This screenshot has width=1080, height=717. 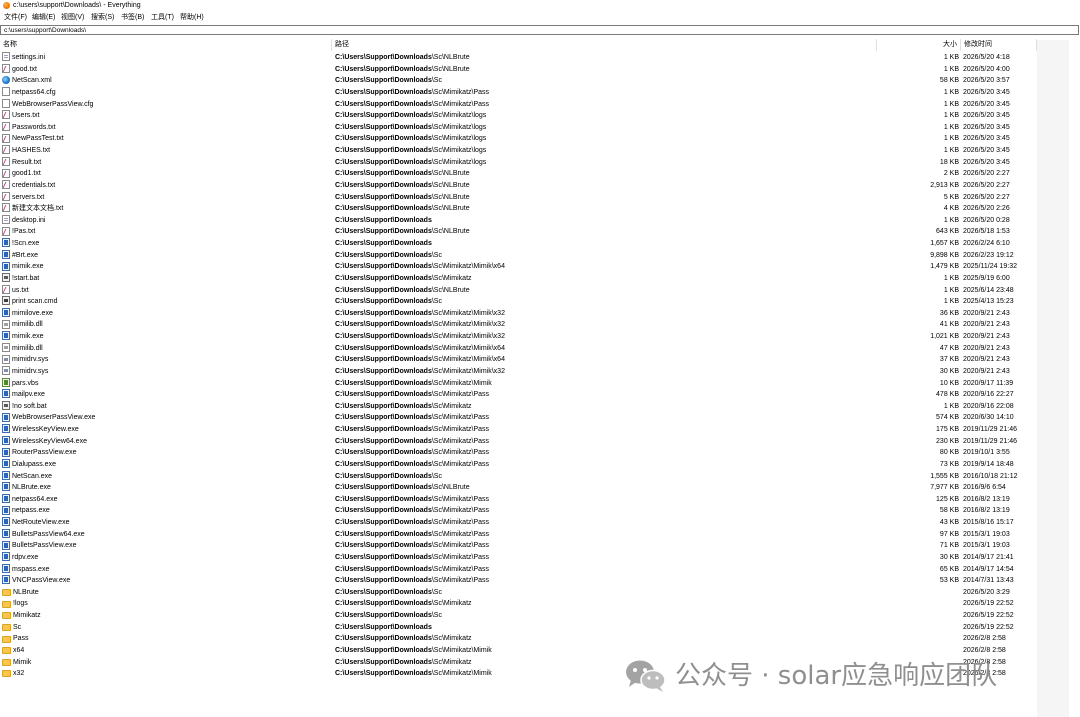 I want to click on path-rest: \Sc\Mimikatz\Mimik\x64, so click(x=468, y=348).